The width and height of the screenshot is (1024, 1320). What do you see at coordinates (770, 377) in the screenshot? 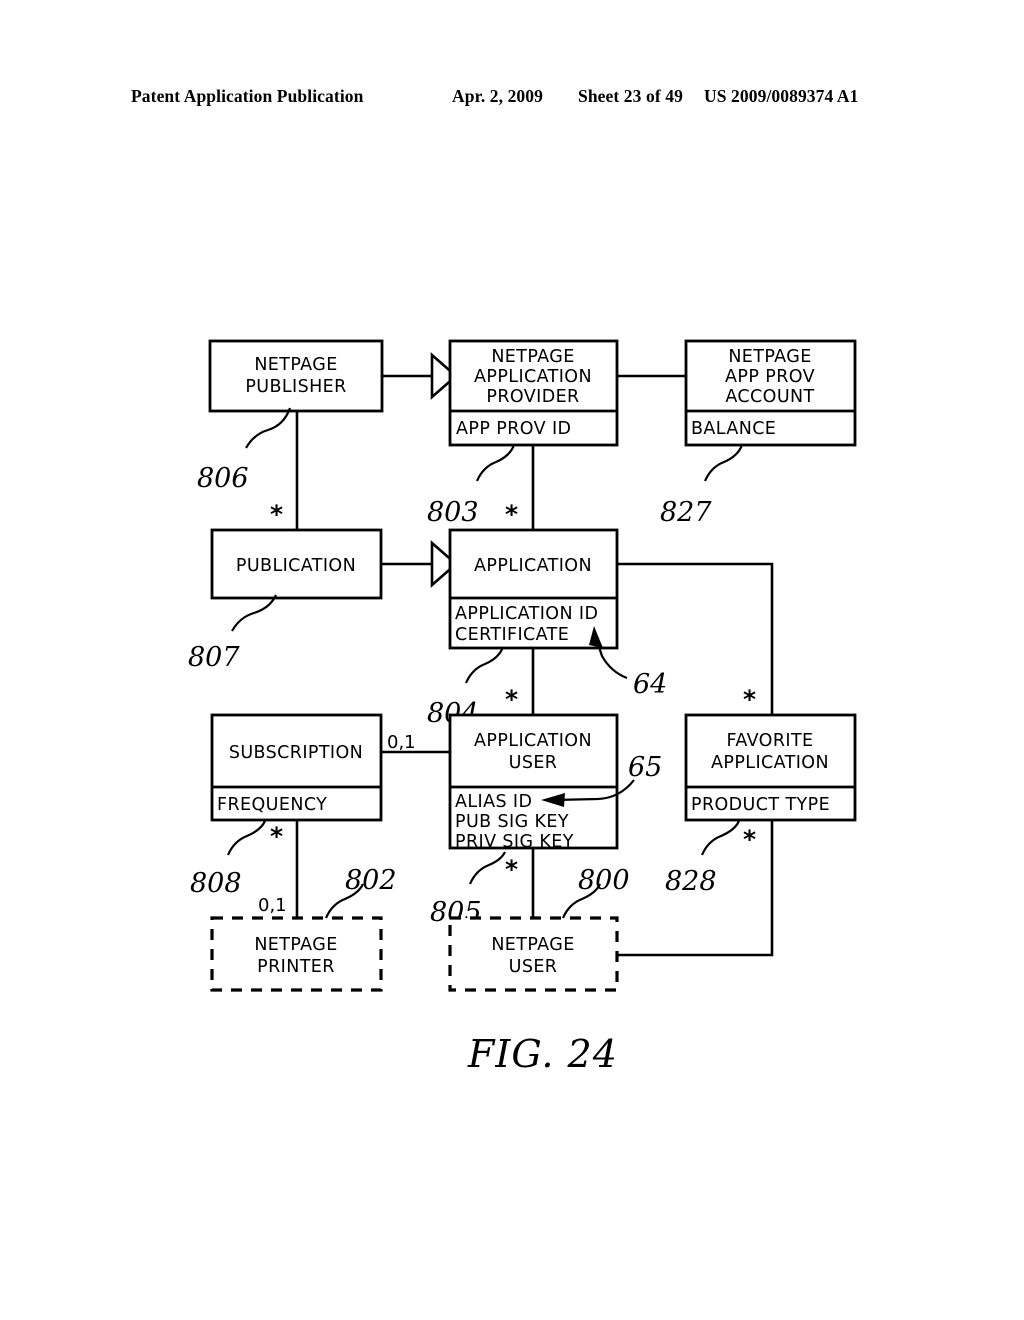
I see `entity-title-line: APP PROV` at bounding box center [770, 377].